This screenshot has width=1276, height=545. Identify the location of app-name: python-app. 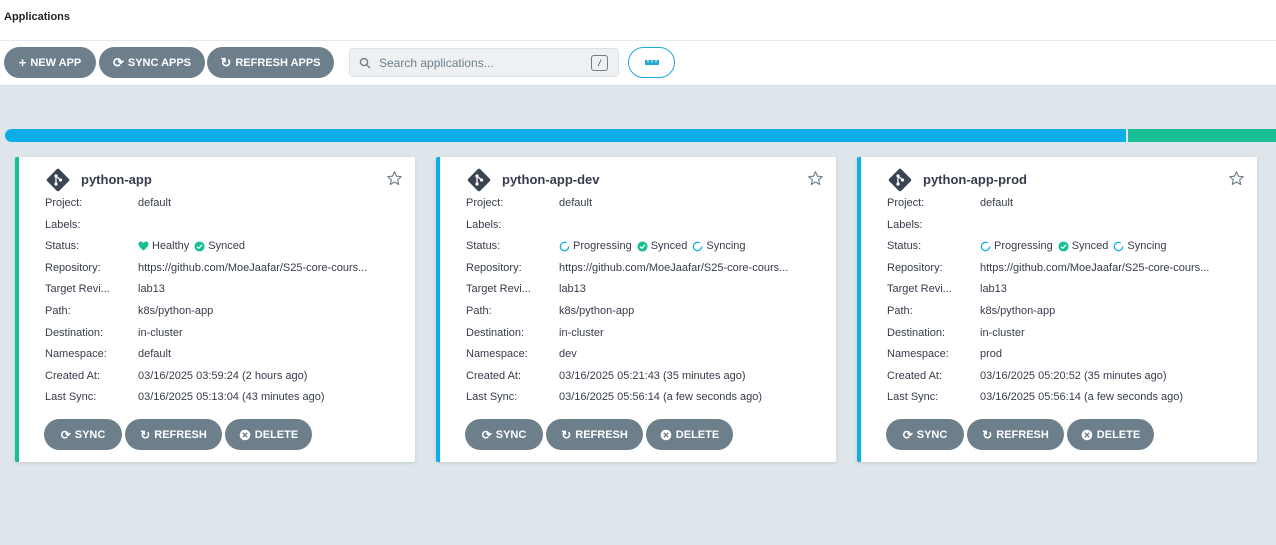
(116, 179).